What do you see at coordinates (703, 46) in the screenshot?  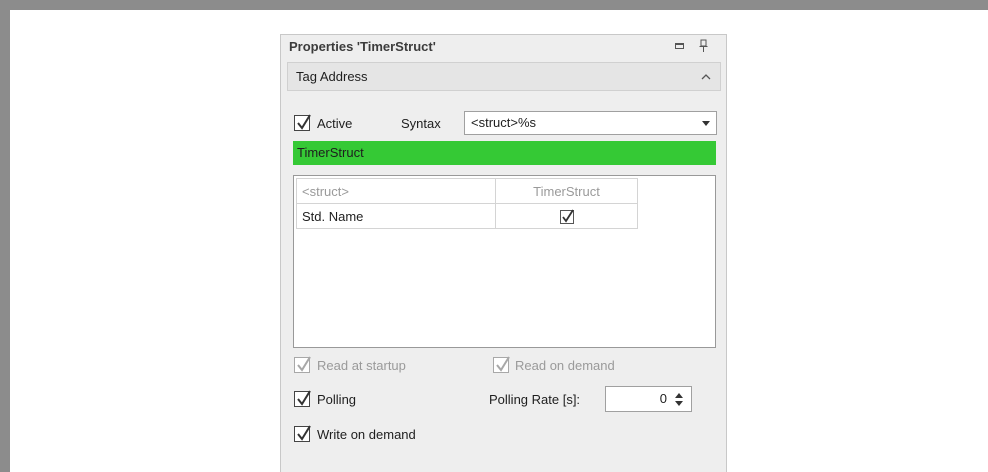 I see `pin-icon` at bounding box center [703, 46].